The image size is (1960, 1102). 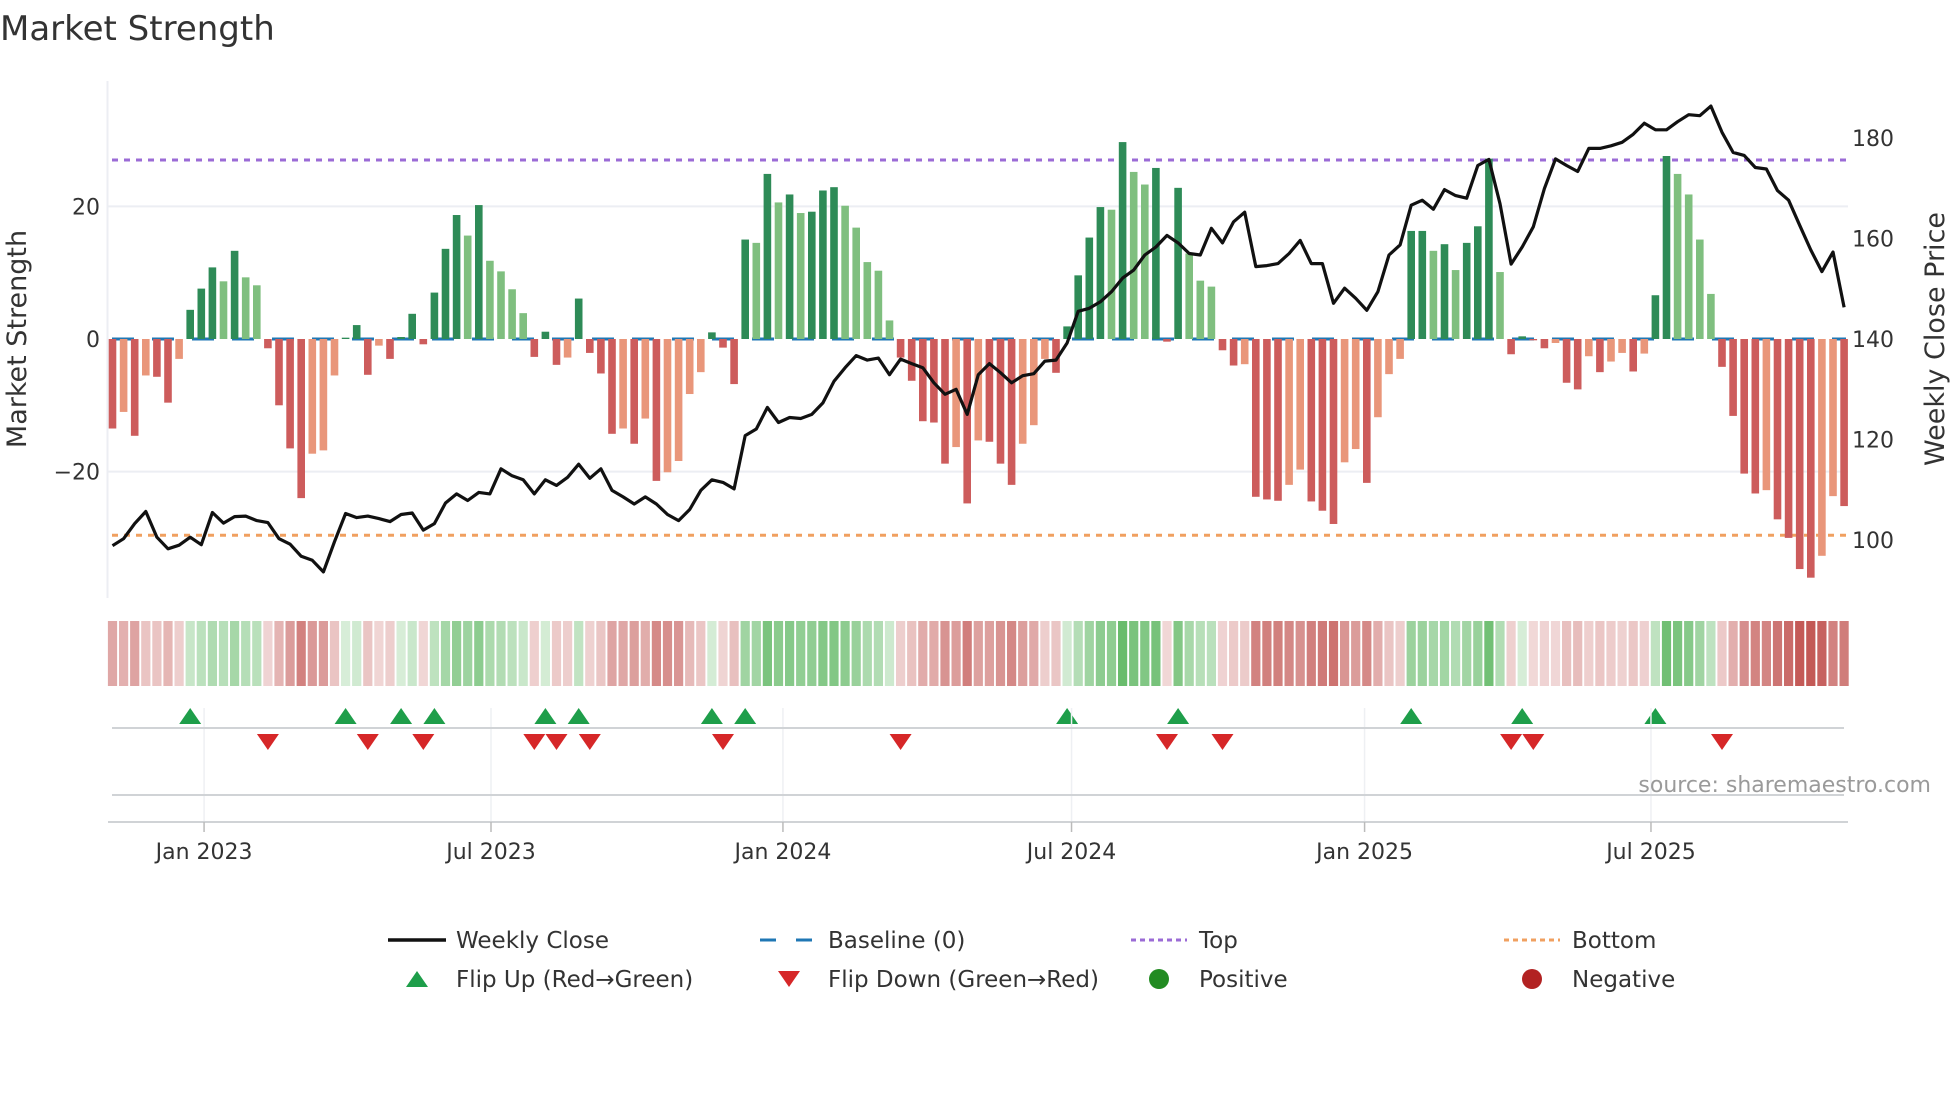 What do you see at coordinates (1218, 941) in the screenshot?
I see `legend-label: Top` at bounding box center [1218, 941].